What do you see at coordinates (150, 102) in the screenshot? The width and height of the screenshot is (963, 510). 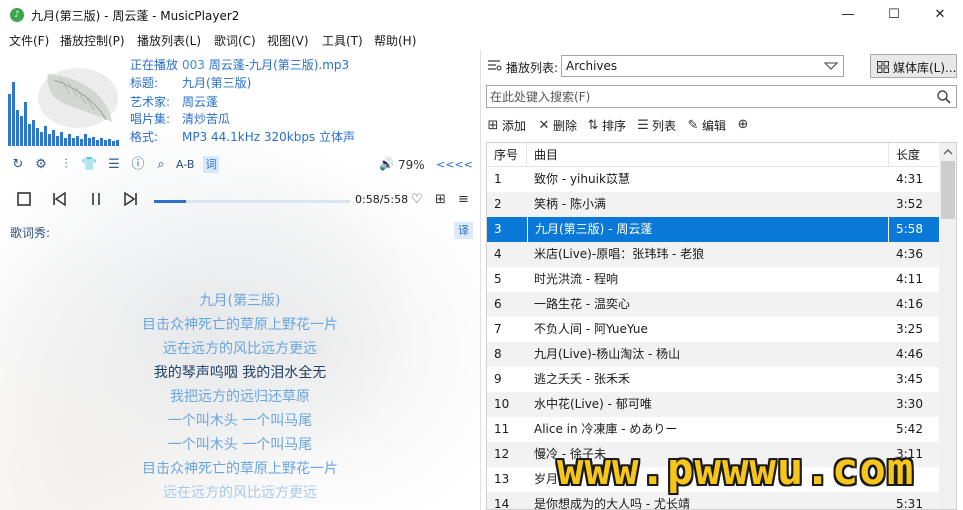 I see `artist-label: 艺术家:` at bounding box center [150, 102].